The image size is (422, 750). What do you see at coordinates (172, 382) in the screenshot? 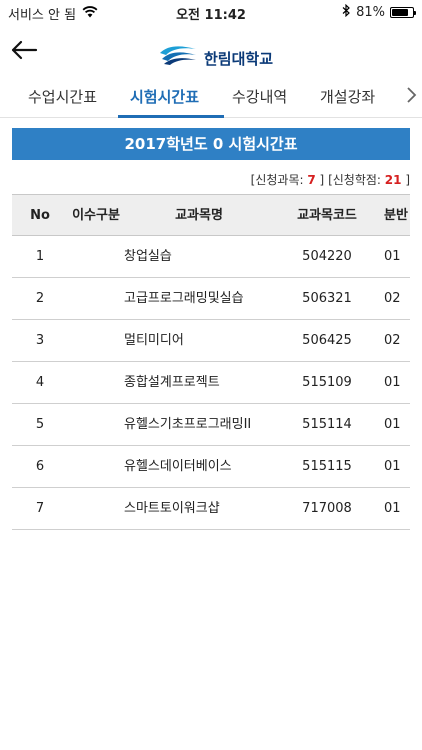
I see `row-course-name: 종합설계프로젝트` at bounding box center [172, 382].